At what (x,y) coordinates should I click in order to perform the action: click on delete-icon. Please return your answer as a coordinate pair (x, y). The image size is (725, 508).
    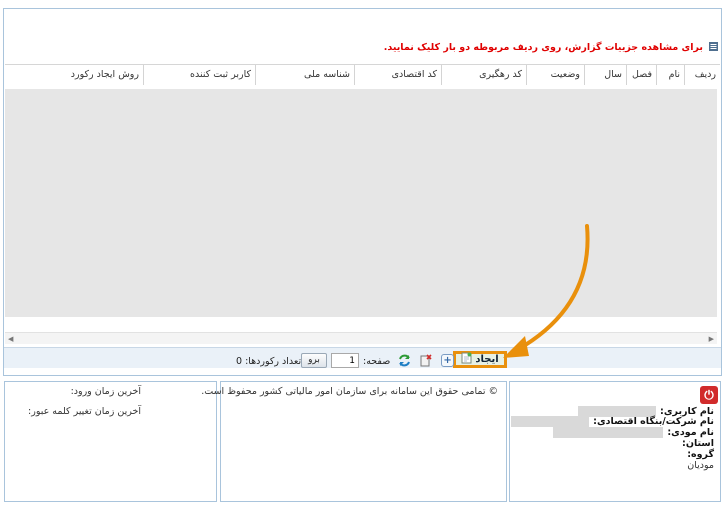
    Looking at the image, I should click on (425, 360).